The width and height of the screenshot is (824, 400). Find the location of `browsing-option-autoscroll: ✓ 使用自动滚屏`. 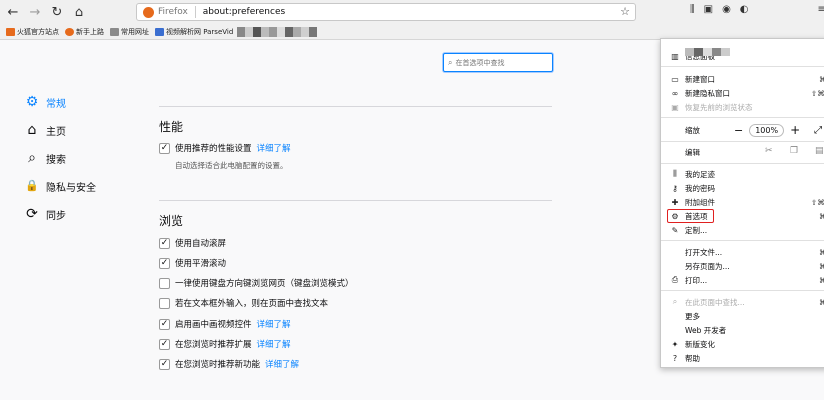

browsing-option-autoscroll: ✓ 使用自动滚屏 is located at coordinates (192, 243).